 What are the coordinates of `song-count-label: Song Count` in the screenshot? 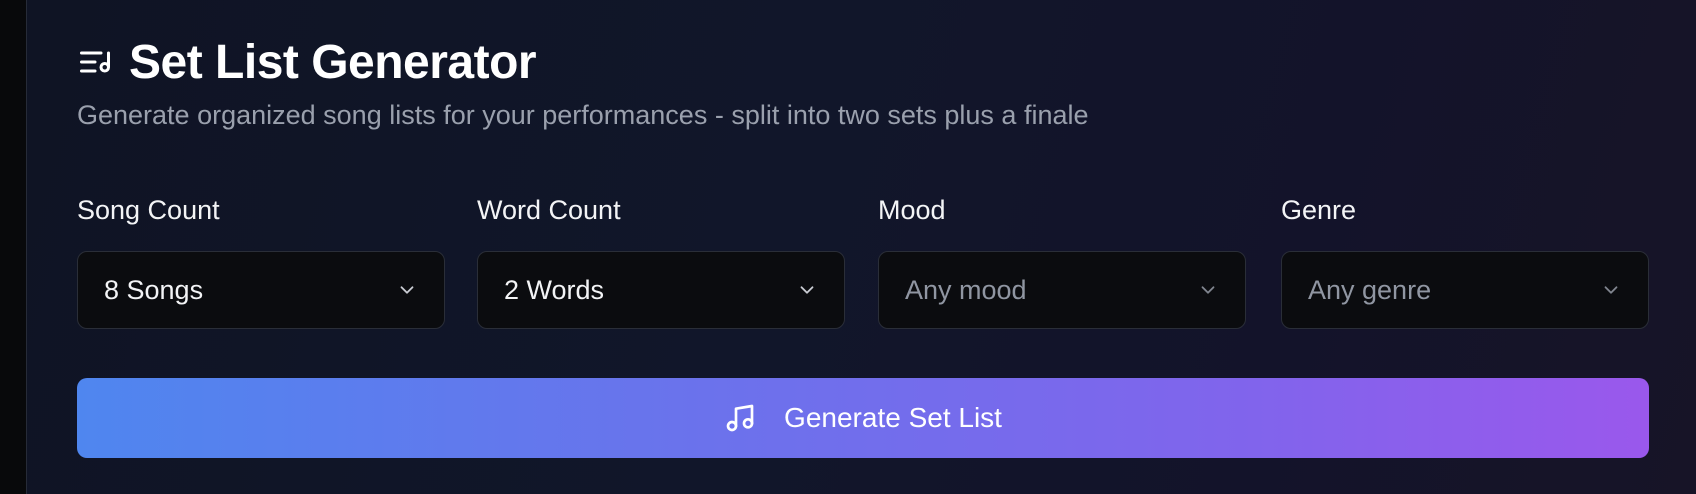 It's located at (148, 210).